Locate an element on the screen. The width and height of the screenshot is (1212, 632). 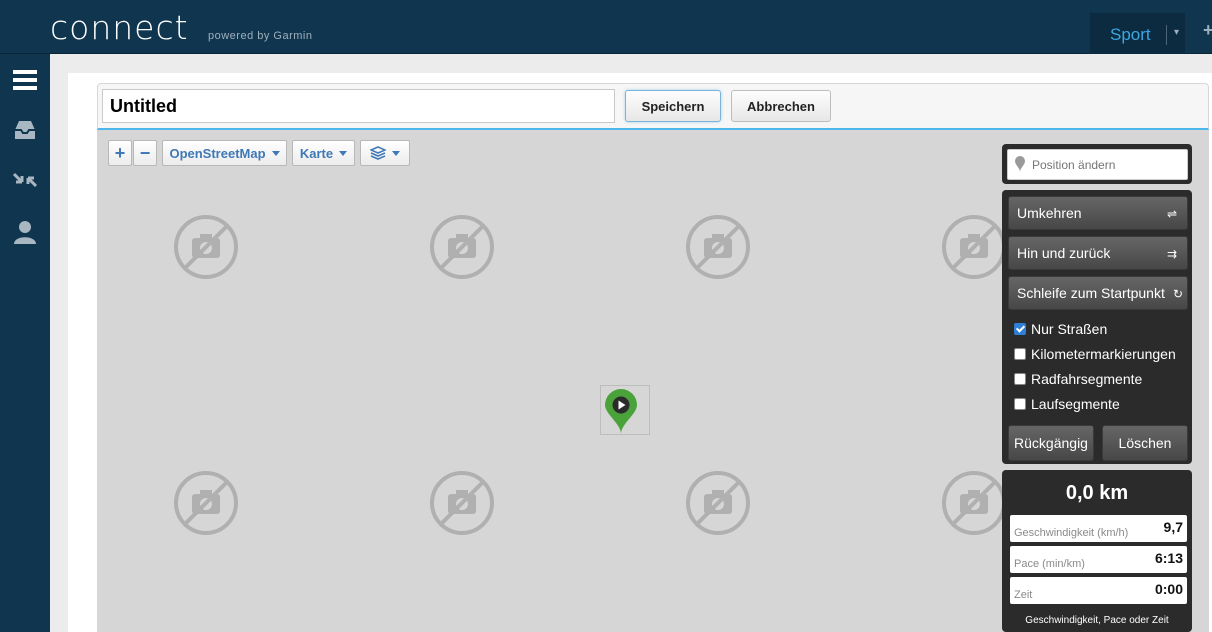
sport-menu: Sport ▾ is located at coordinates (1137, 33).